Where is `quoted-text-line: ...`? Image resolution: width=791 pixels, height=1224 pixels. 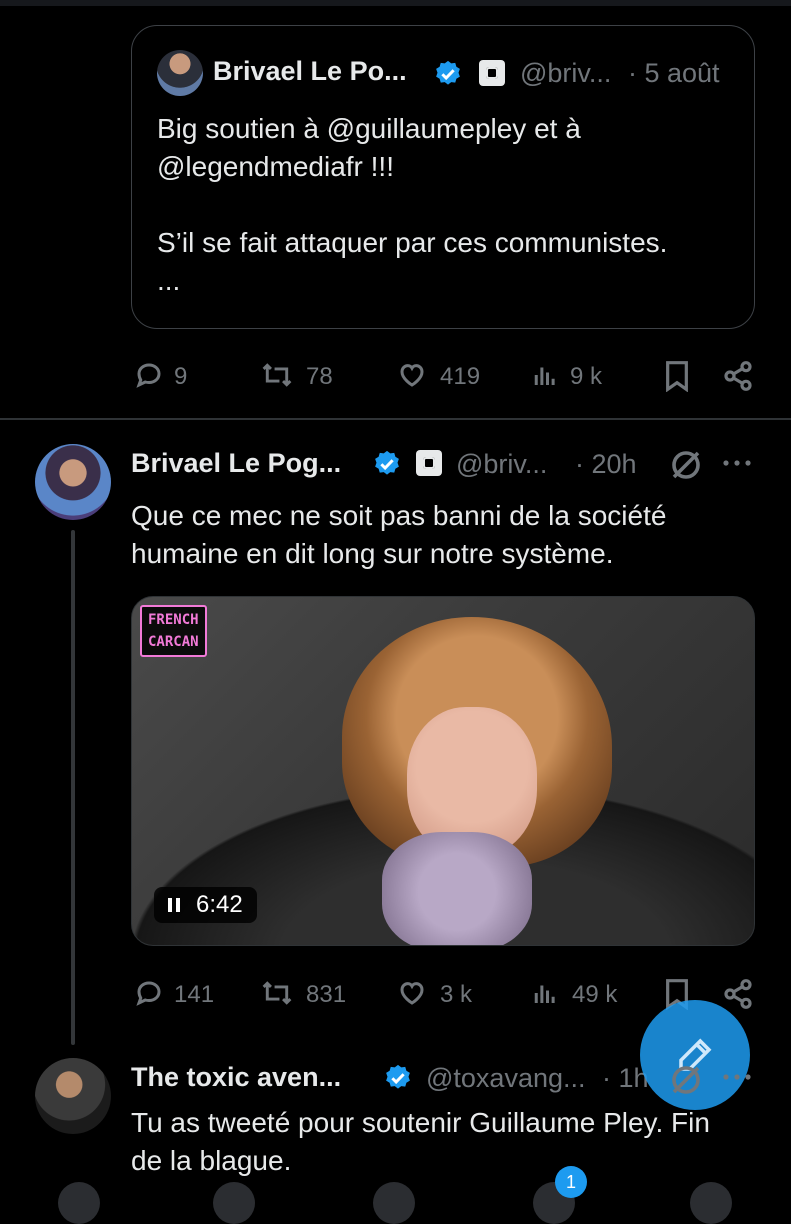
quoted-text-line: ... is located at coordinates (169, 280).